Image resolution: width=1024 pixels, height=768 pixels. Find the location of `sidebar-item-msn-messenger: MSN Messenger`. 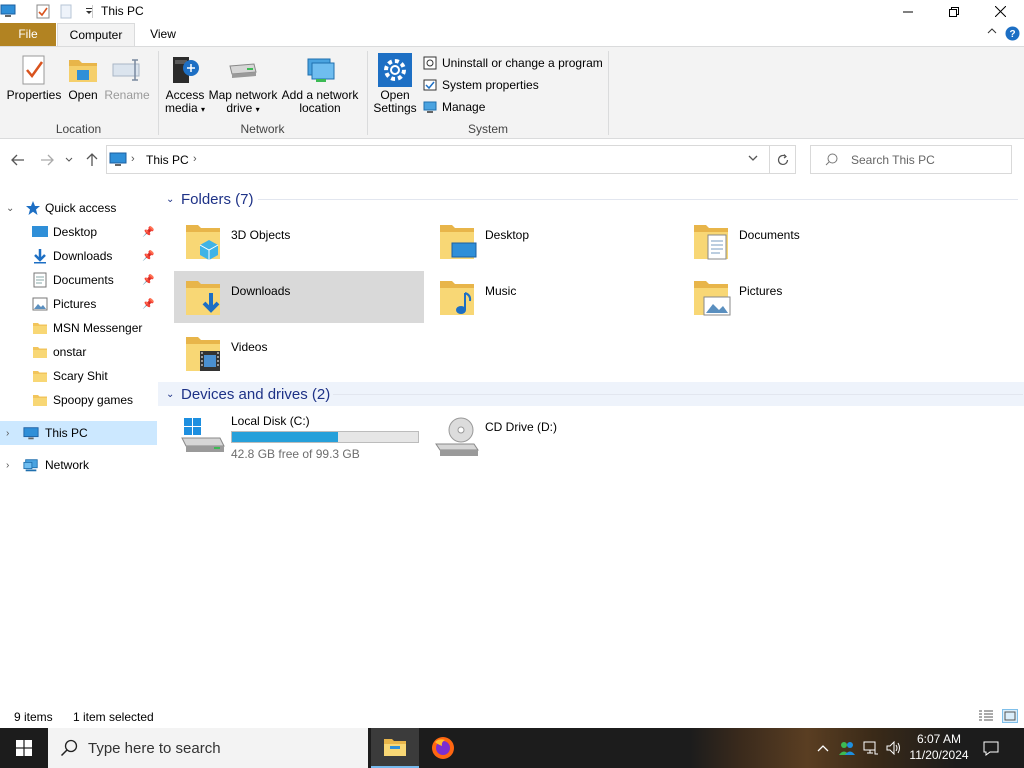

sidebar-item-msn-messenger: MSN Messenger is located at coordinates (78, 328).